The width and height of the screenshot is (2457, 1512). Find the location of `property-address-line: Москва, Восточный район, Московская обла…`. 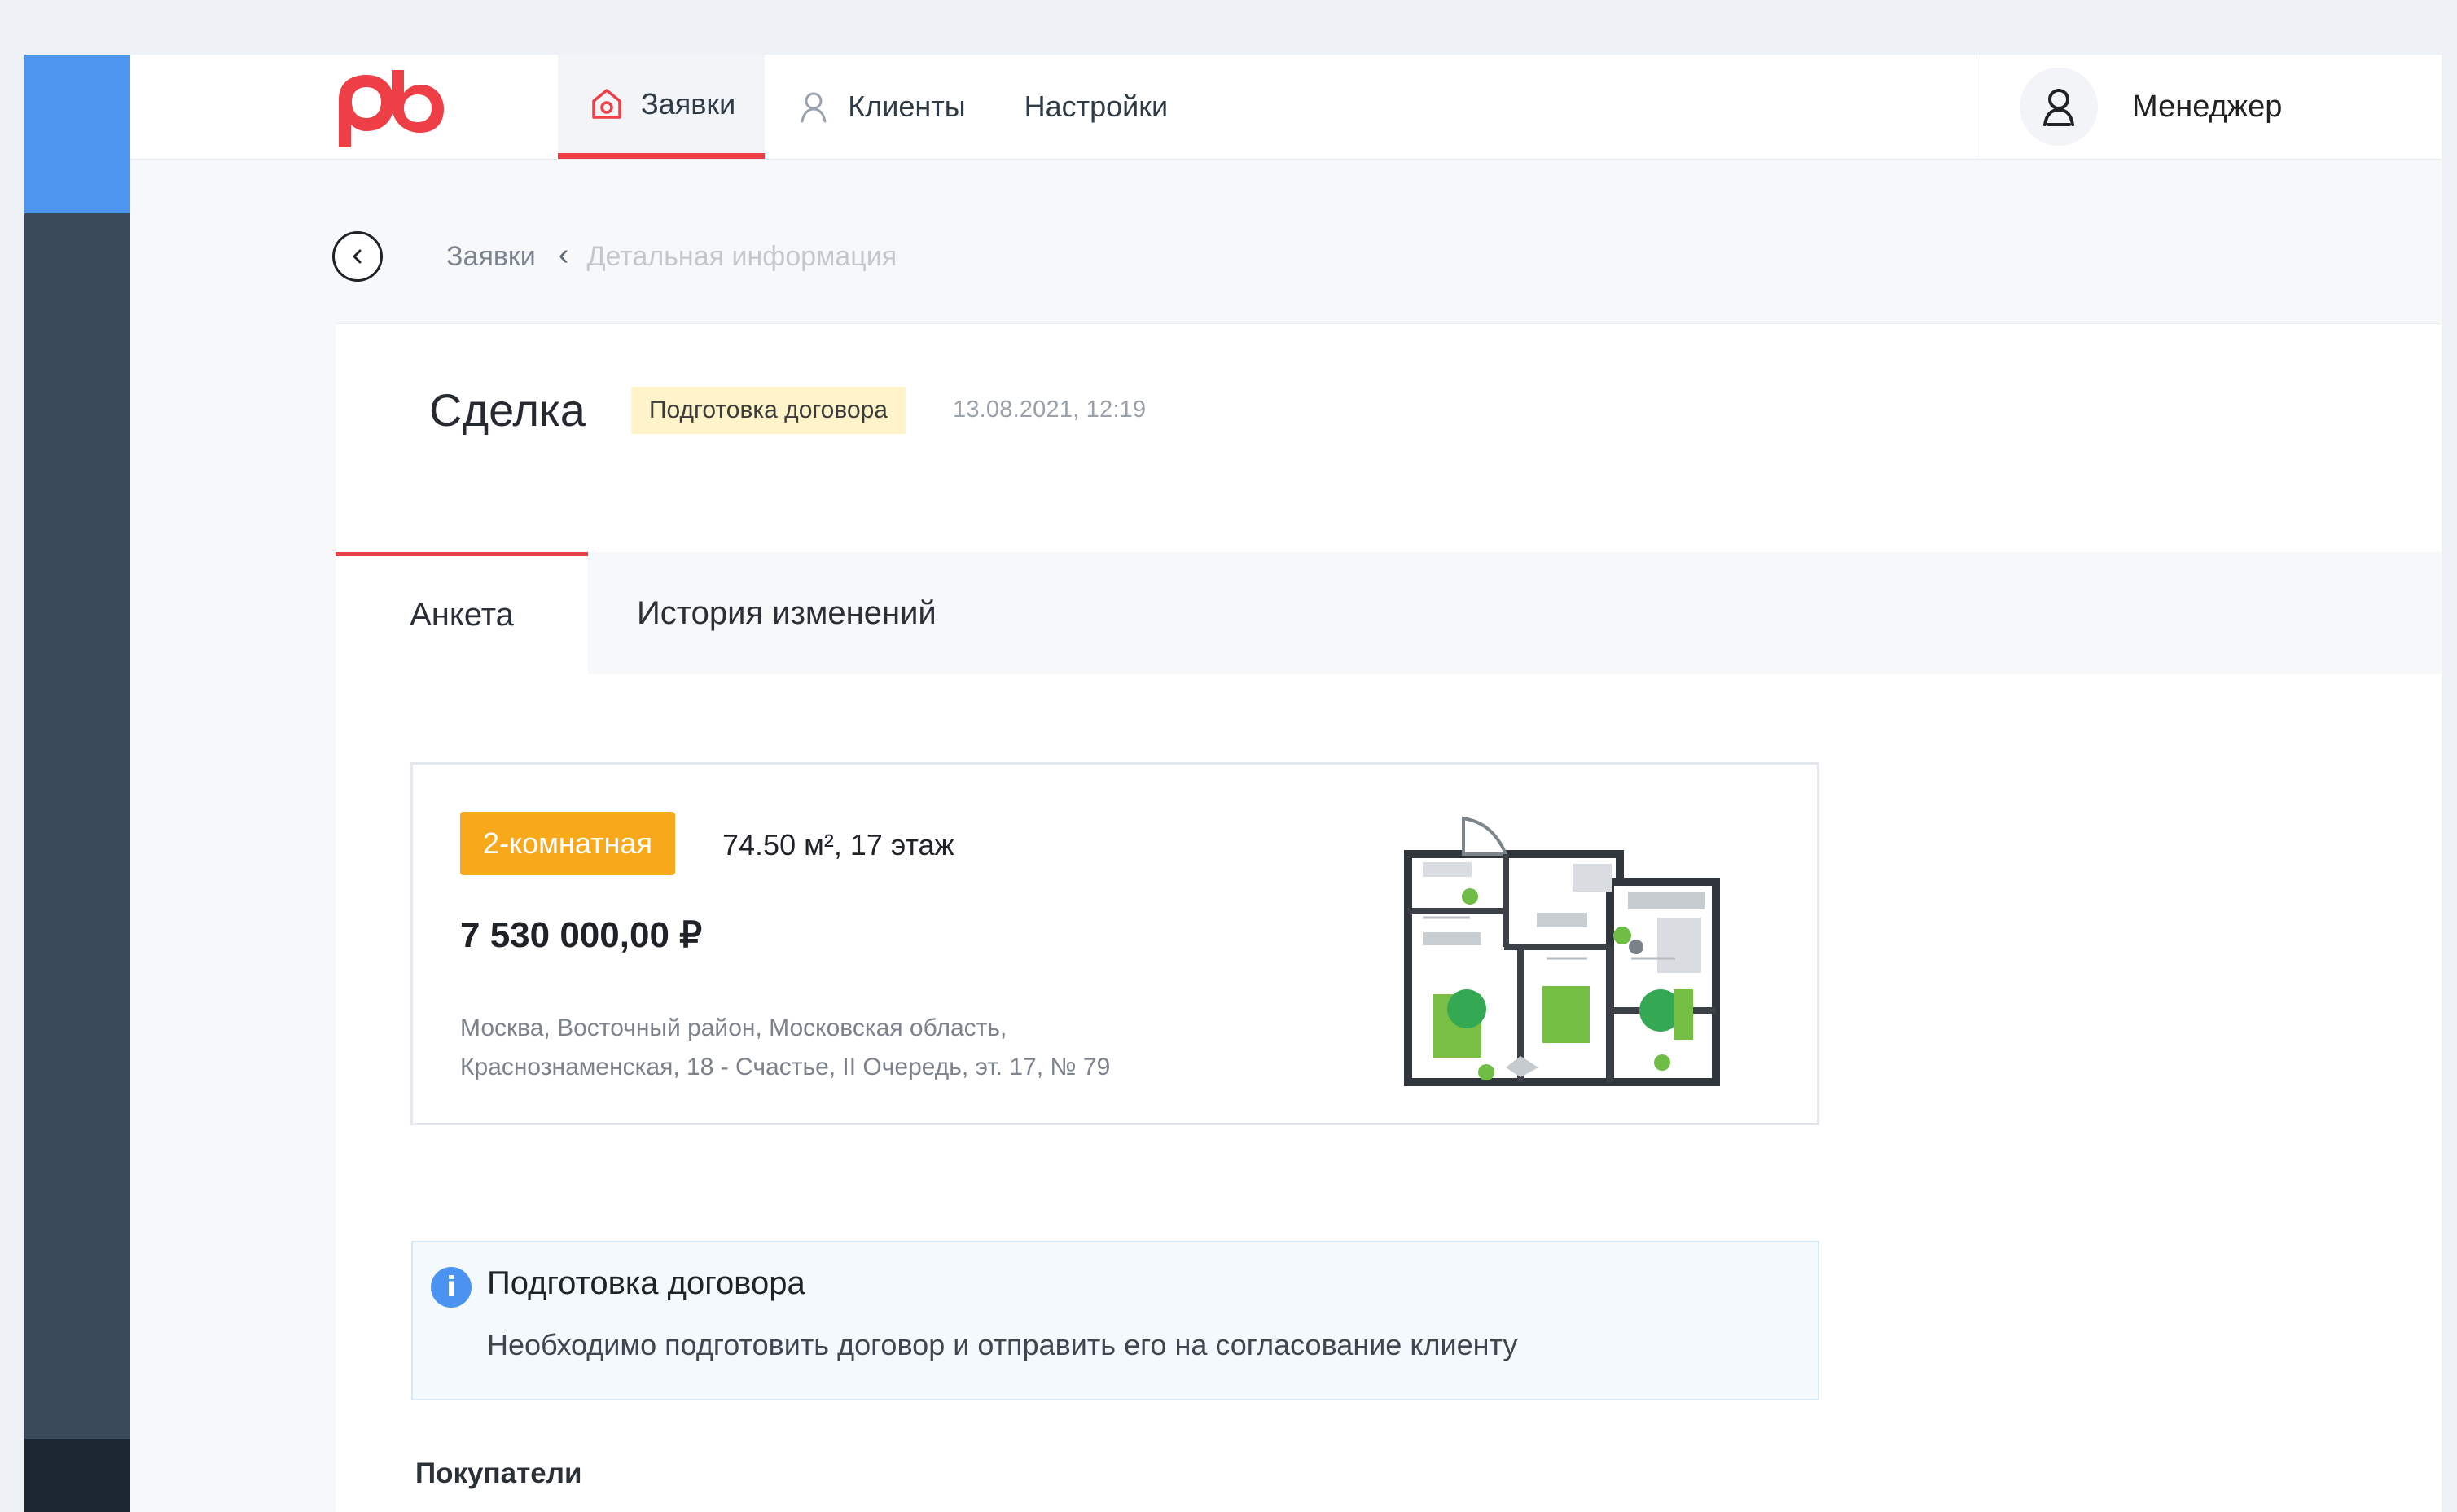

property-address-line: Москва, Восточный район, Московская обла… is located at coordinates (733, 1028).